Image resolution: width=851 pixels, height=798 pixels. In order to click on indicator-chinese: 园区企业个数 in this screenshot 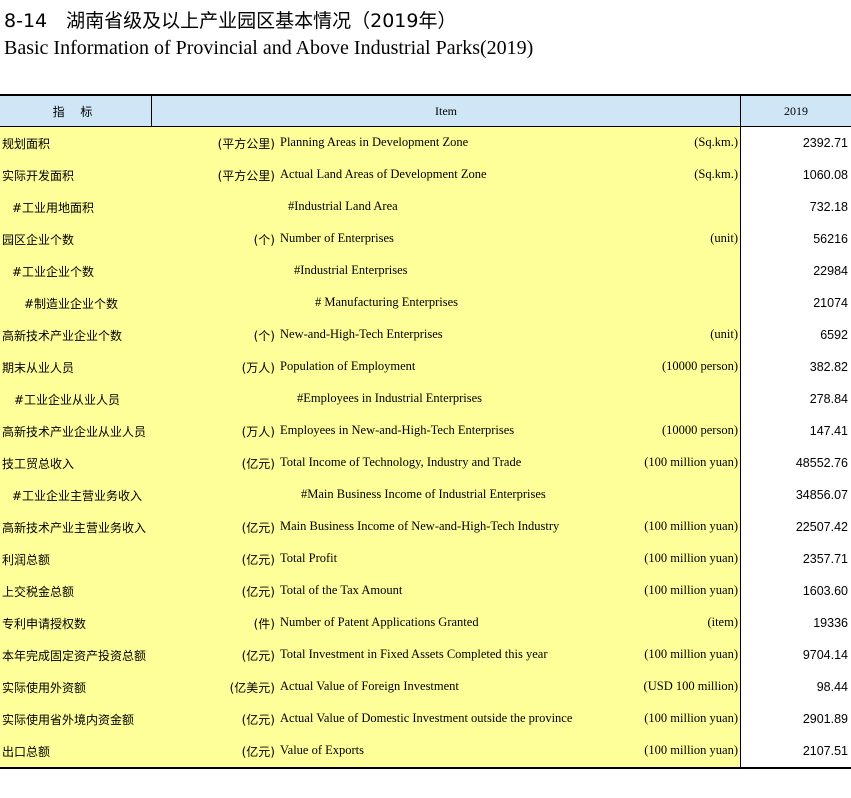, I will do `click(38, 240)`.